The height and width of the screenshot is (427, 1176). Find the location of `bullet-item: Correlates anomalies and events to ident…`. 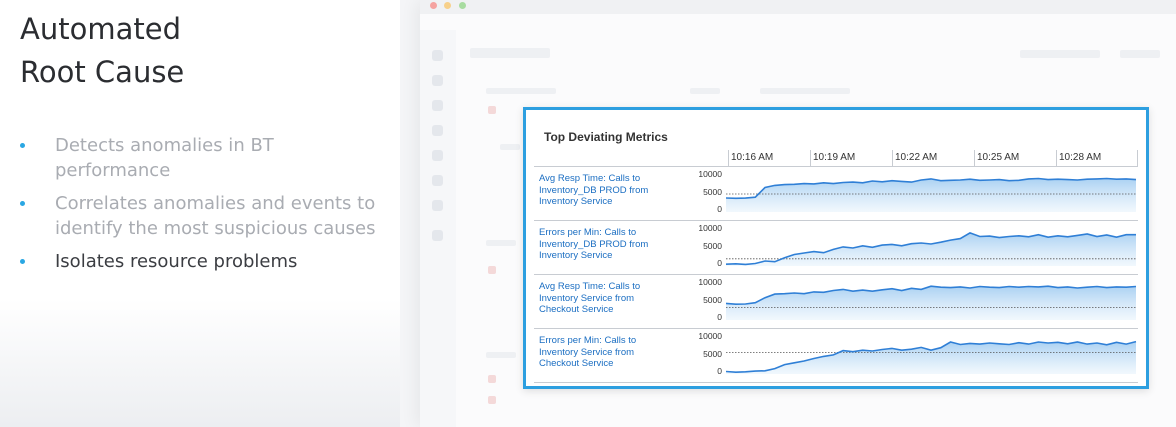

bullet-item: Correlates anomalies and events to ident… is located at coordinates (205, 216).